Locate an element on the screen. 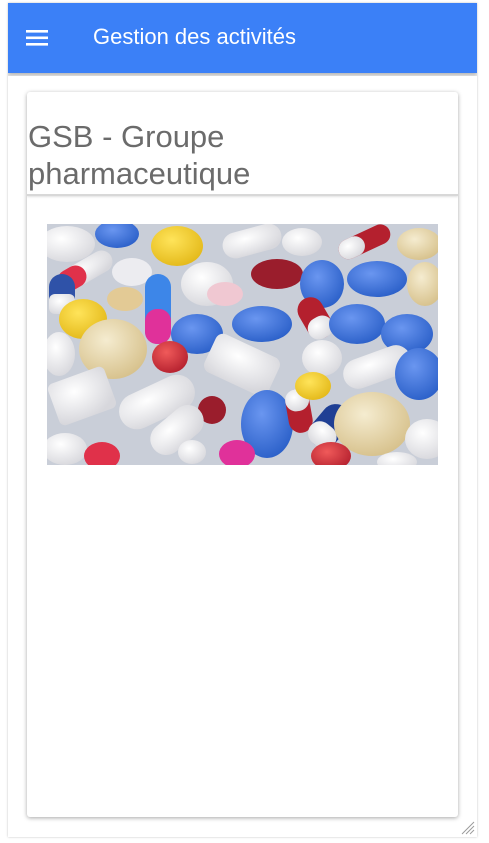 This screenshot has width=489, height=843. top-app-bar: Gestion des activités is located at coordinates (242, 38).